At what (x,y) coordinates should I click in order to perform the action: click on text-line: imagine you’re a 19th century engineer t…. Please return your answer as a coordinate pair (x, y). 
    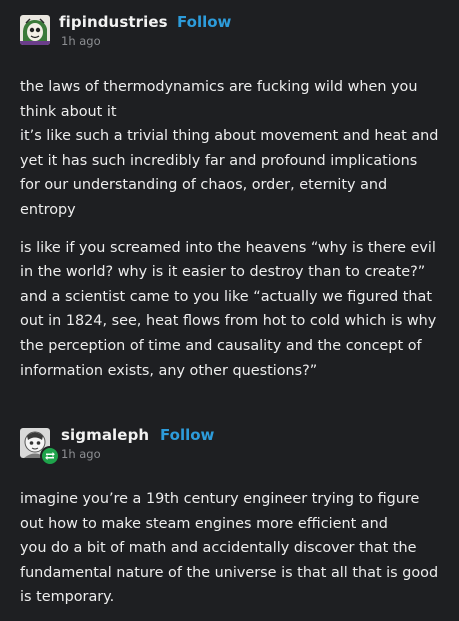
    Looking at the image, I should click on (220, 499).